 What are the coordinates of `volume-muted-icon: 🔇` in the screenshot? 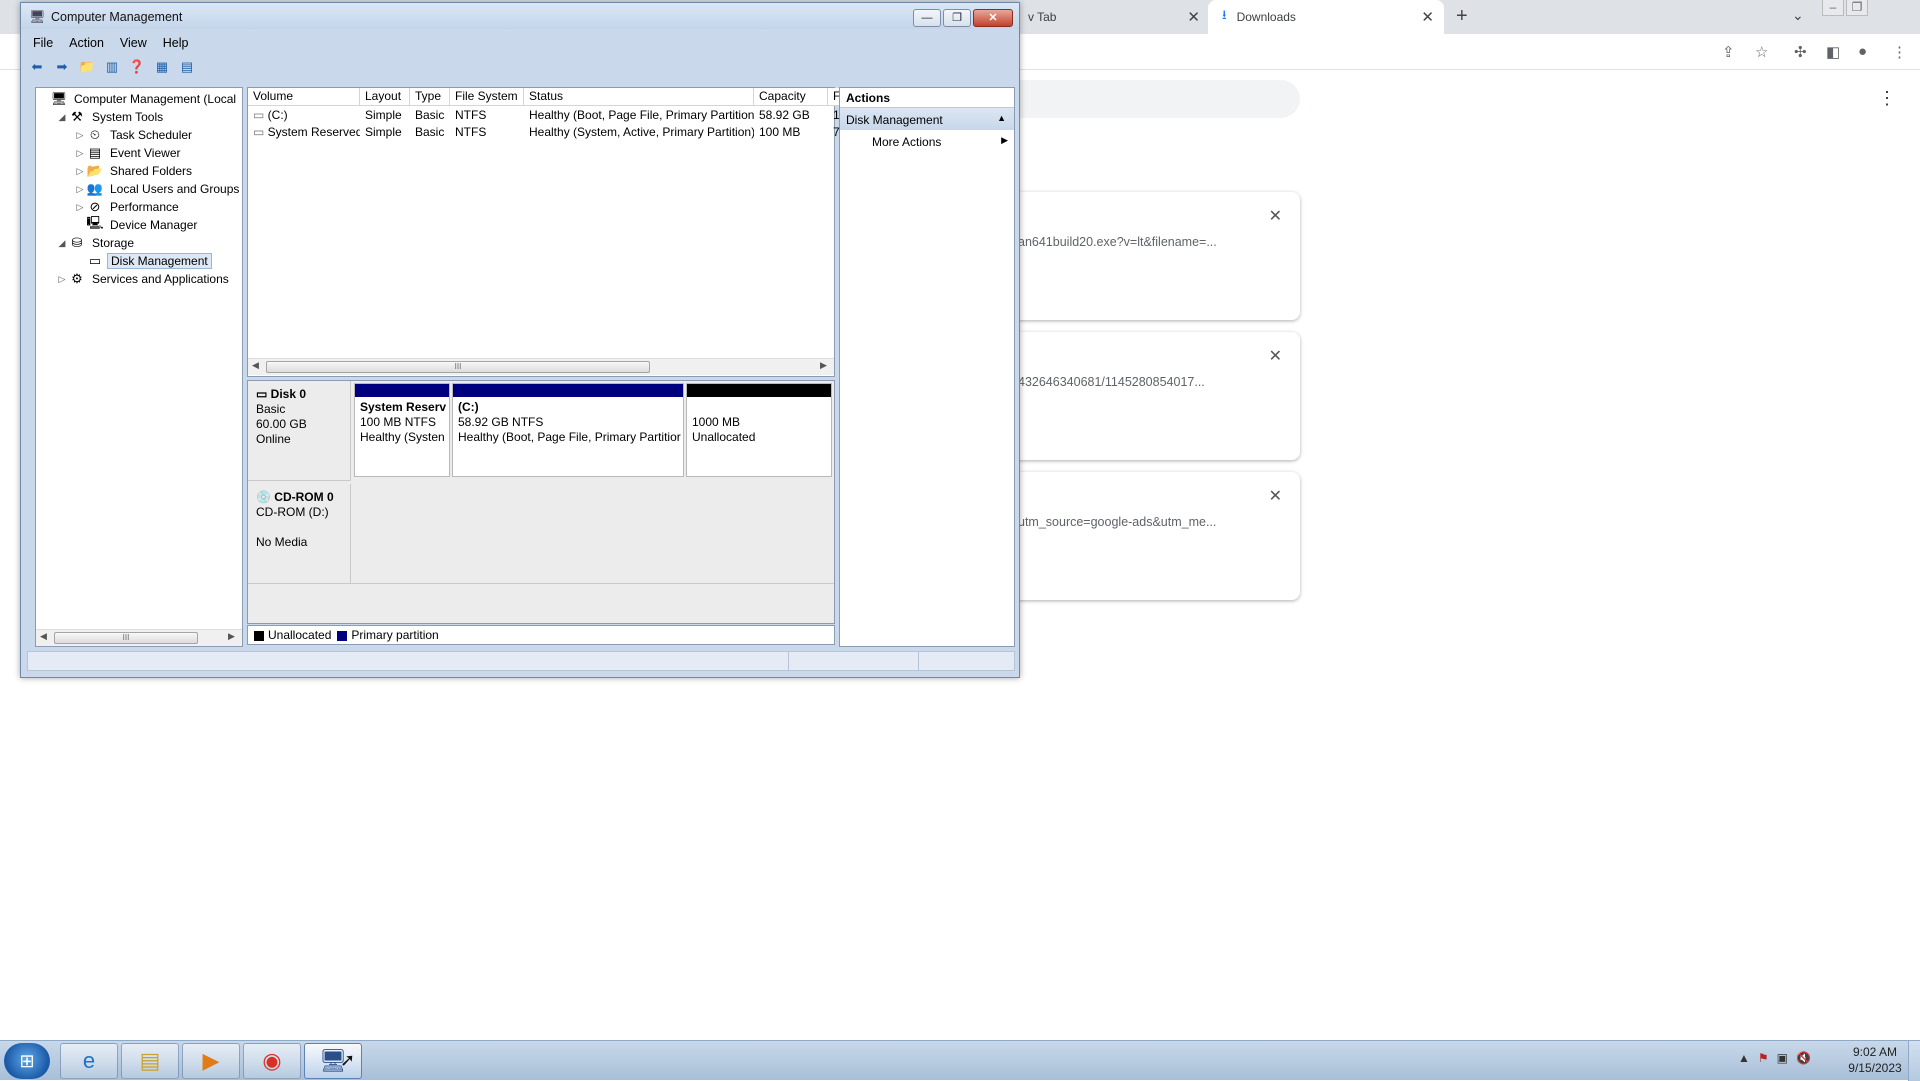 It's located at (1803, 1058).